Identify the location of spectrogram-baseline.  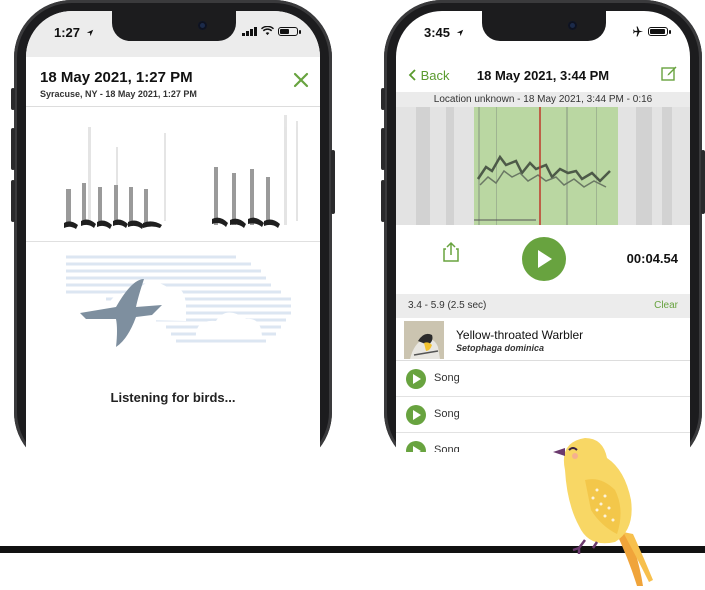
(173, 241).